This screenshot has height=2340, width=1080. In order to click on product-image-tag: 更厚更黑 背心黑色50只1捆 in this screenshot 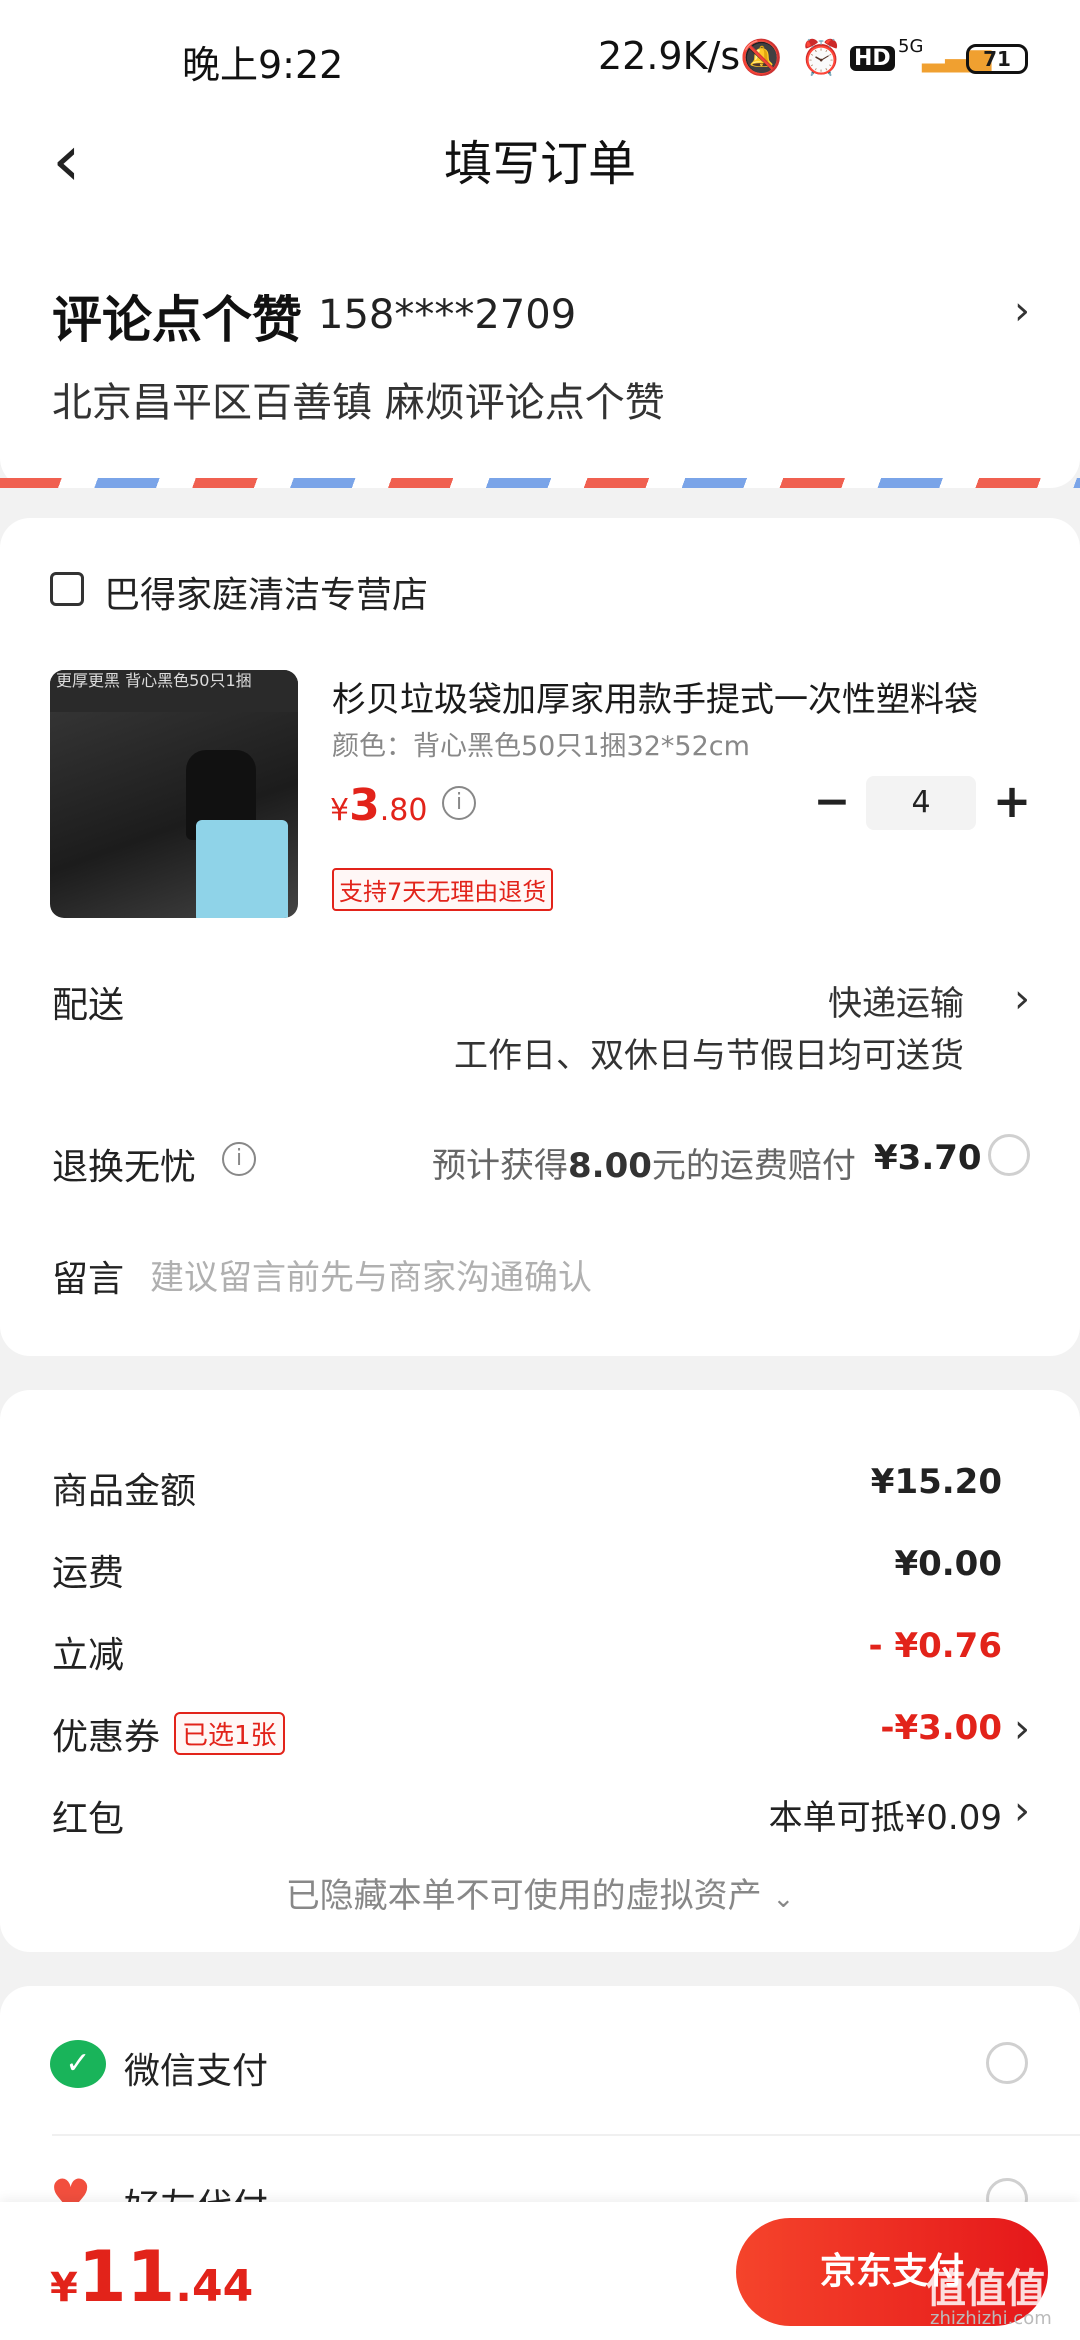, I will do `click(174, 691)`.